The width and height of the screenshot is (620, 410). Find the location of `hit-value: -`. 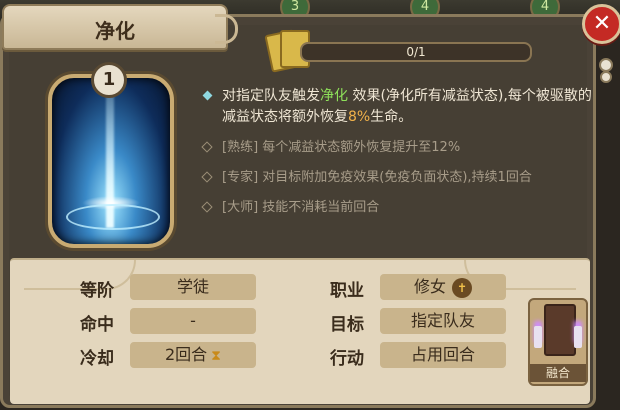

hit-value: - is located at coordinates (193, 321).